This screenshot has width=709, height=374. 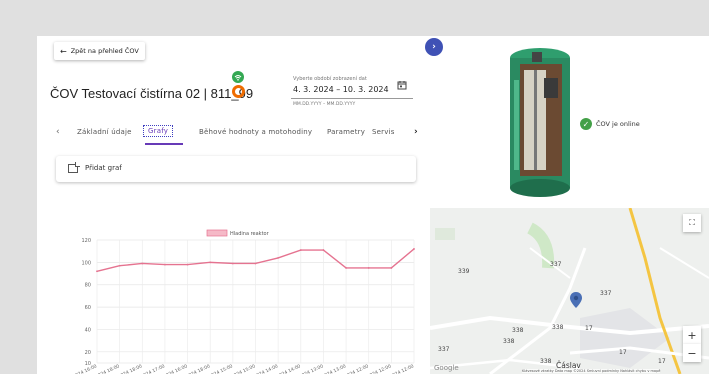 I want to click on y-tick-label: 100, so click(x=86, y=263).